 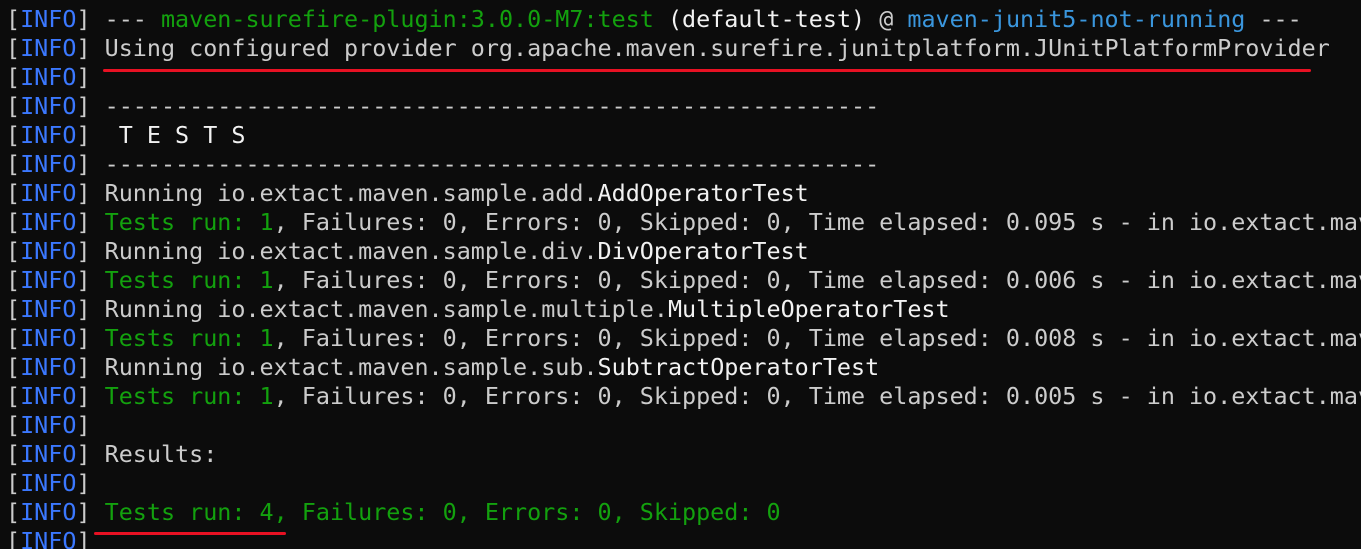 What do you see at coordinates (703, 193) in the screenshot?
I see `test-class-name: AddOperatorTest` at bounding box center [703, 193].